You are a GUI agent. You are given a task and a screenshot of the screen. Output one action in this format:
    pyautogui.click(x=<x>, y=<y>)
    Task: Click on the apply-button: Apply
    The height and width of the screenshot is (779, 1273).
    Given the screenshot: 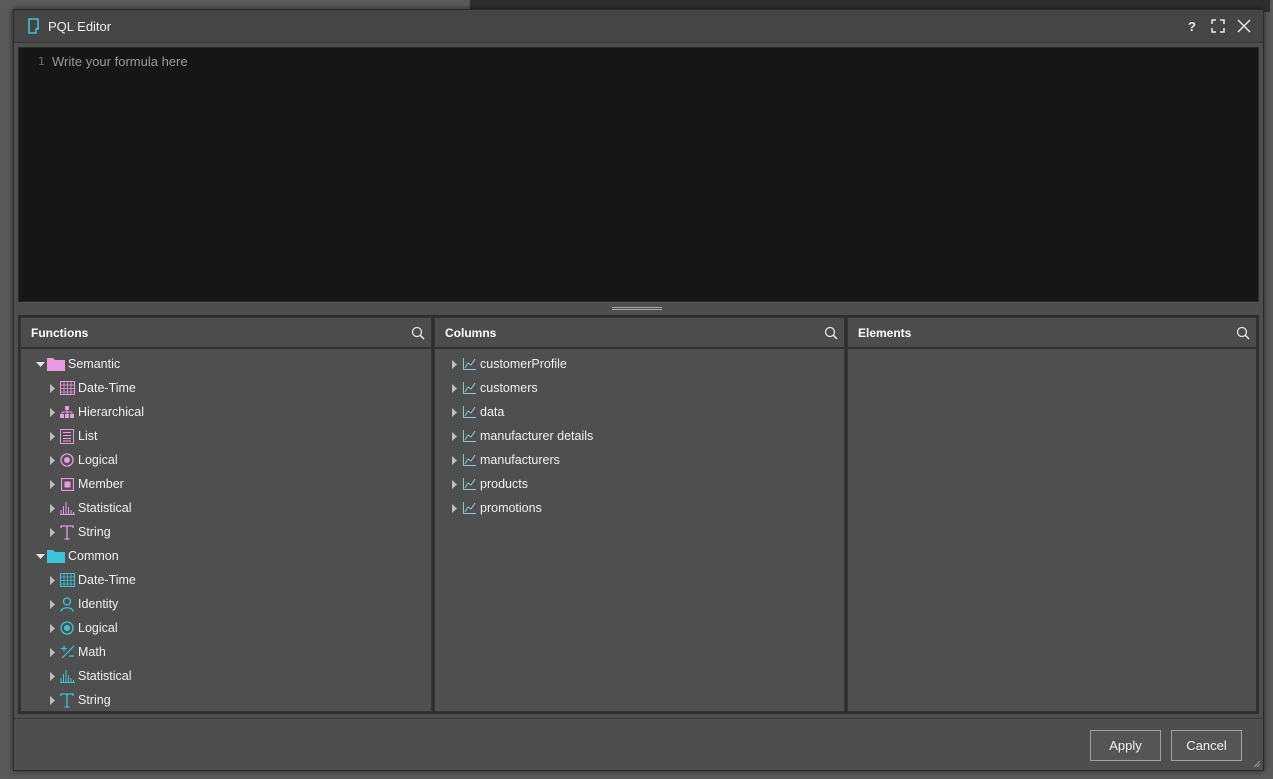 What is the action you would take?
    pyautogui.click(x=1125, y=745)
    